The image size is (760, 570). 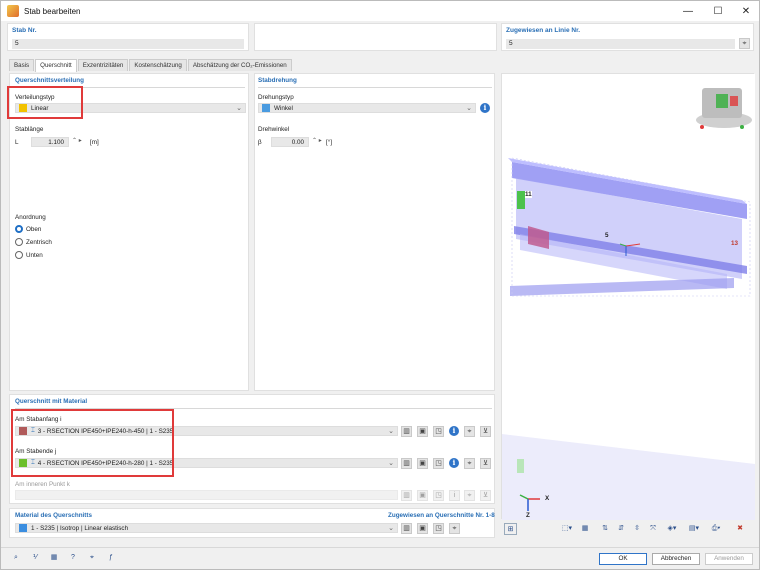 I want to click on search-icon: ⌕, so click(x=16, y=558).